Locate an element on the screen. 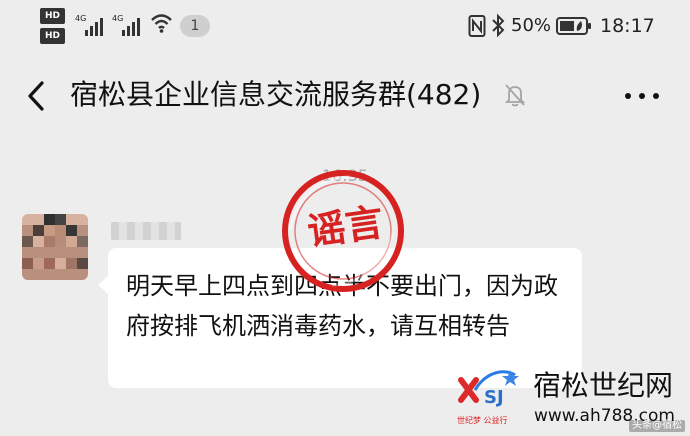 The width and height of the screenshot is (690, 436). chat-title: 宿松县企业信息交流服务群(482) is located at coordinates (276, 94).